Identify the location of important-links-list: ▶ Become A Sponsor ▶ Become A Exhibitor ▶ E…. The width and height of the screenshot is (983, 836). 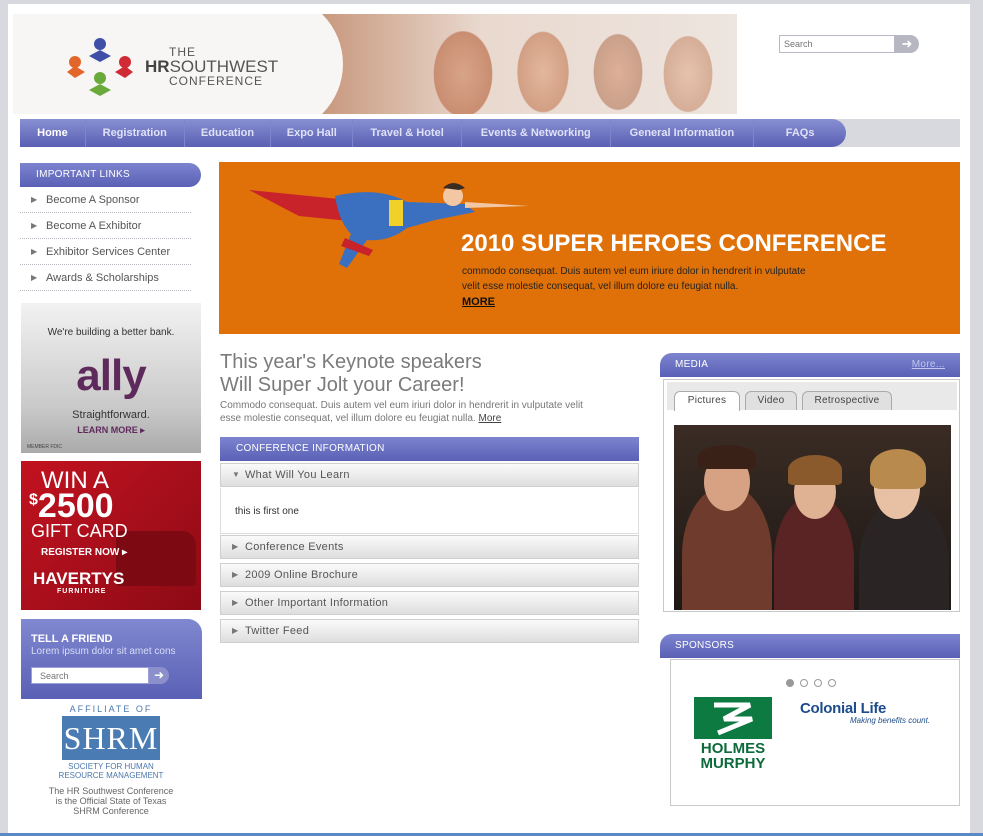
(105, 239).